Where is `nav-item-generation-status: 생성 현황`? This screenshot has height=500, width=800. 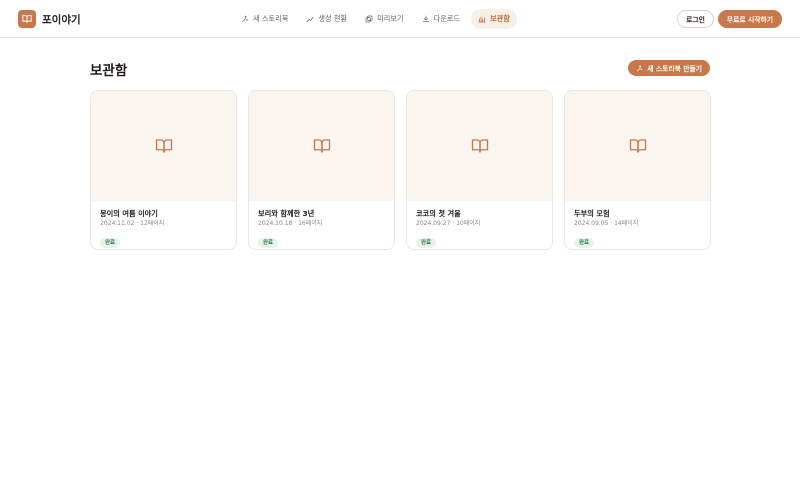 nav-item-generation-status: 생성 현황 is located at coordinates (326, 19).